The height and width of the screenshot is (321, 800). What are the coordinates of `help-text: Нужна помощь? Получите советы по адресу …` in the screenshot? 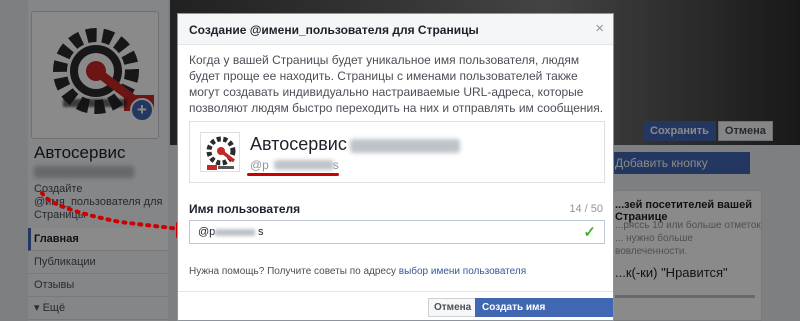 It's located at (357, 271).